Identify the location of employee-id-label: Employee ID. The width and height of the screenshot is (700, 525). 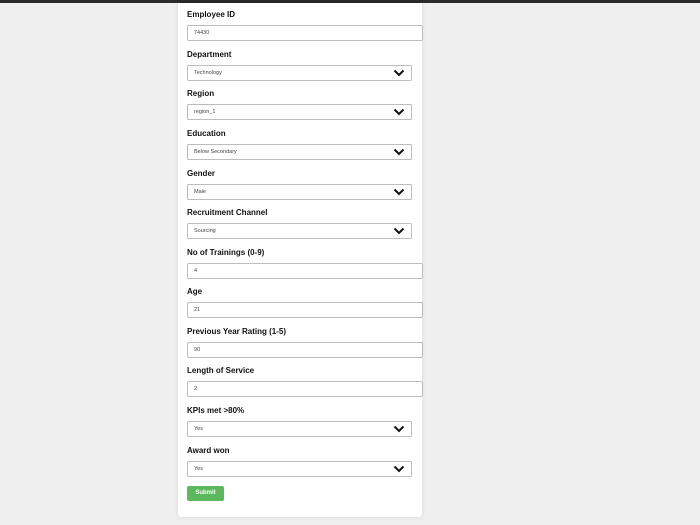
(211, 14).